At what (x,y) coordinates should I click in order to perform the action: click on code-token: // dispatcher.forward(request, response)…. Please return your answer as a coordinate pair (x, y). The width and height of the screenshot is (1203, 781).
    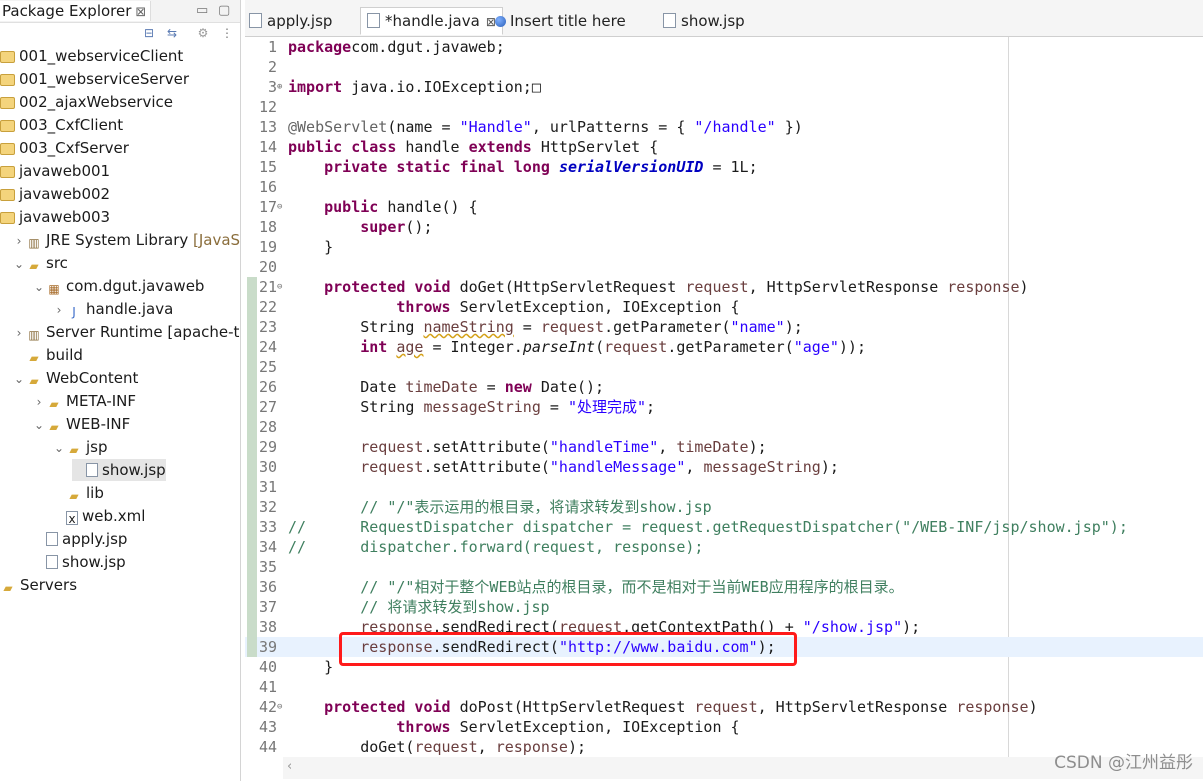
    Looking at the image, I should click on (496, 547).